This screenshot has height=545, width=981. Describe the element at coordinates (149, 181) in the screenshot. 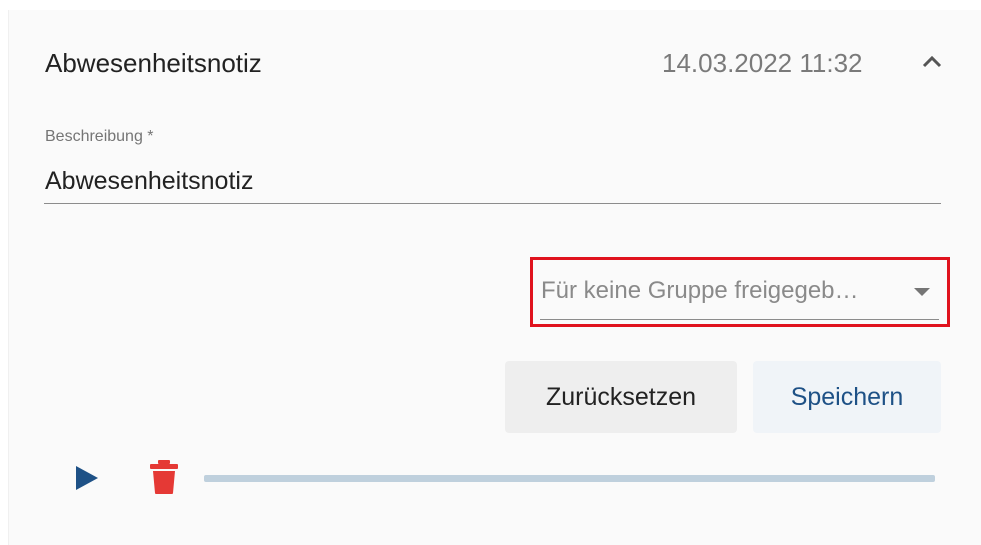

I see `description-input: Abwesenheitsnotiz` at that location.